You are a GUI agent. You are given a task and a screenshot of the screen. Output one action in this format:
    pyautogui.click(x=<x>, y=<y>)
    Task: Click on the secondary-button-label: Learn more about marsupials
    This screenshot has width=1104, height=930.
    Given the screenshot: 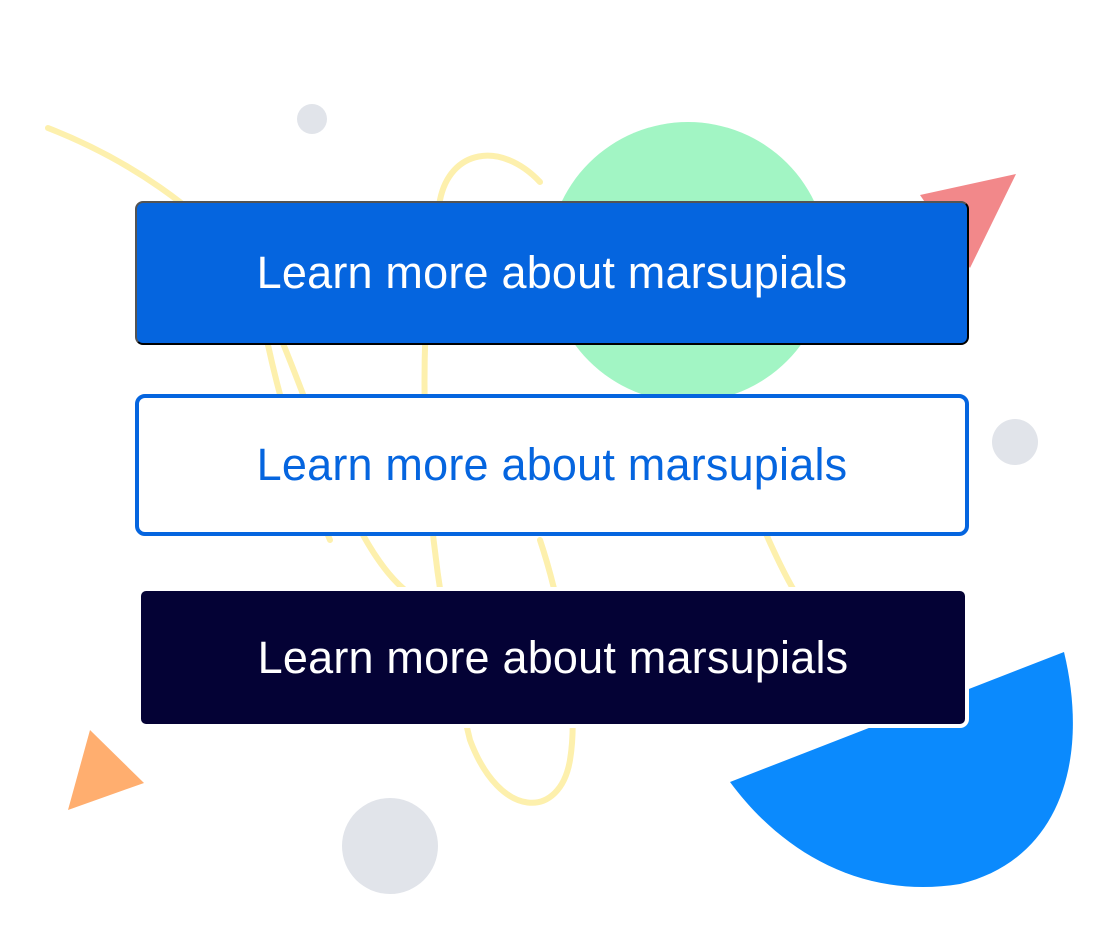 What is the action you would take?
    pyautogui.click(x=552, y=464)
    